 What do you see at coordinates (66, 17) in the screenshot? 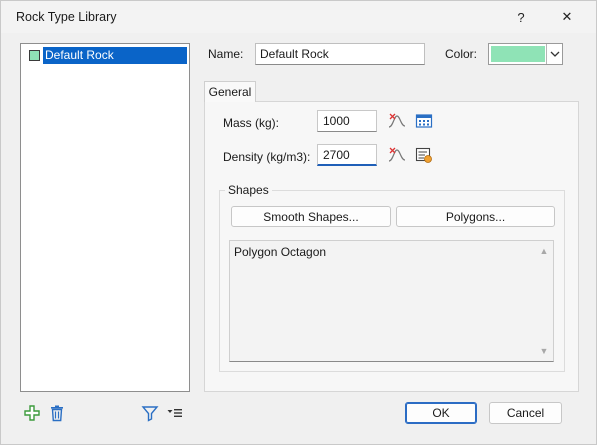
I see `window-title: Rock Type Library` at bounding box center [66, 17].